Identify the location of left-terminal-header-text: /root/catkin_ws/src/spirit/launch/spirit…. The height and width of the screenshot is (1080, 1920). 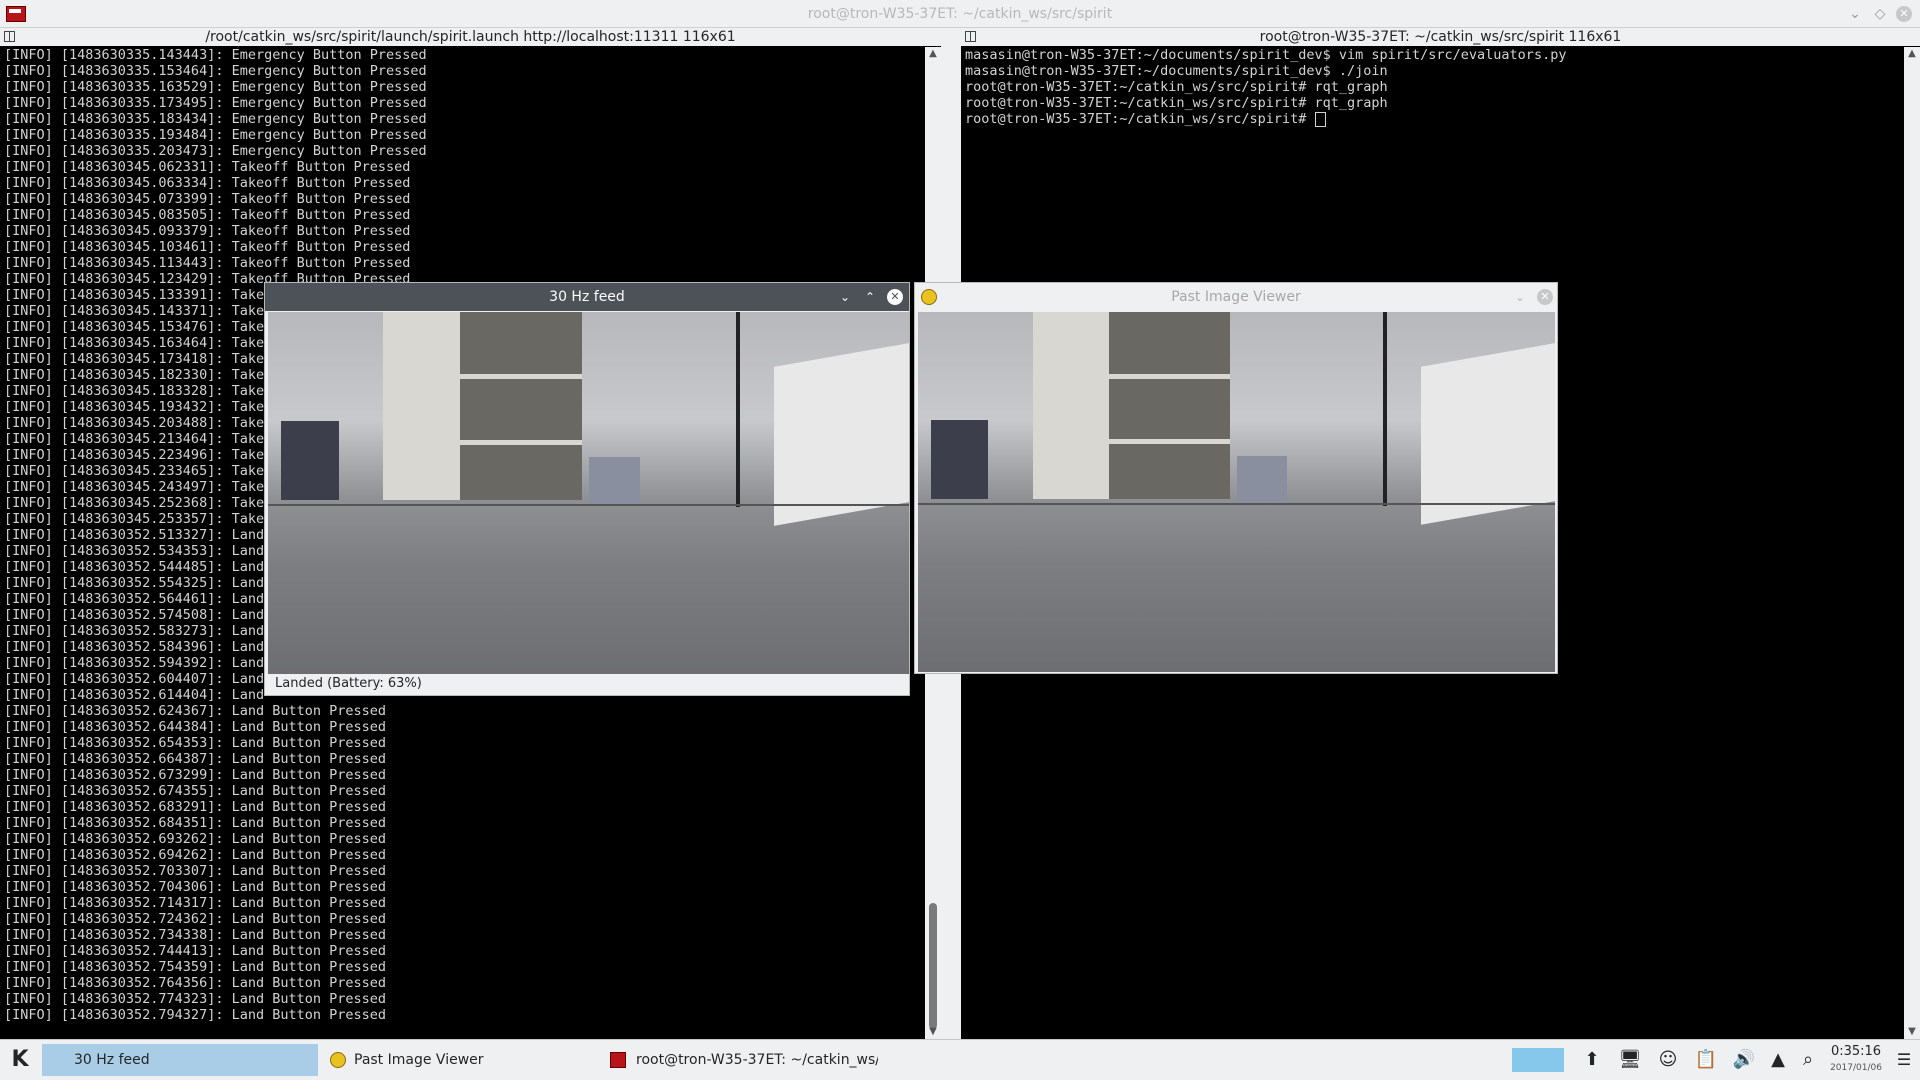
(470, 37).